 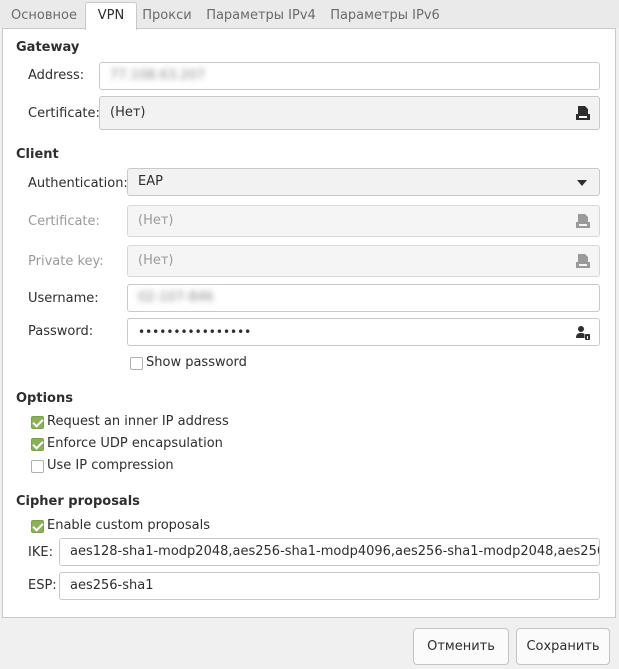 What do you see at coordinates (37, 526) in the screenshot?
I see `custom-proposals-checkbox` at bounding box center [37, 526].